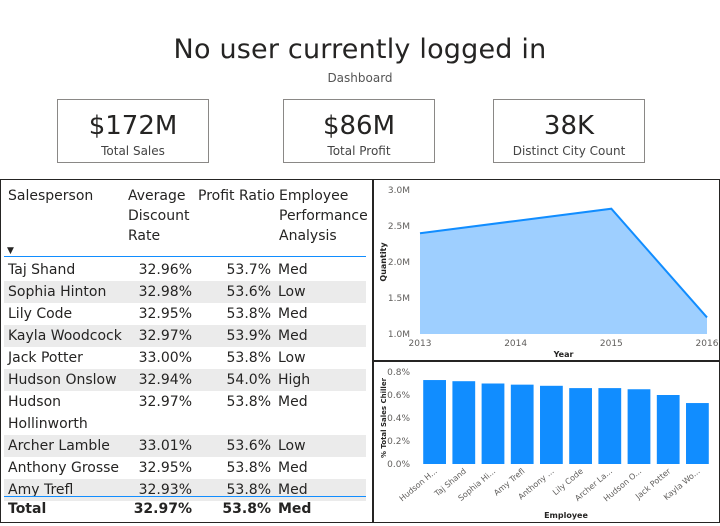  What do you see at coordinates (248, 336) in the screenshot?
I see `profit-ratio: 53.9%` at bounding box center [248, 336].